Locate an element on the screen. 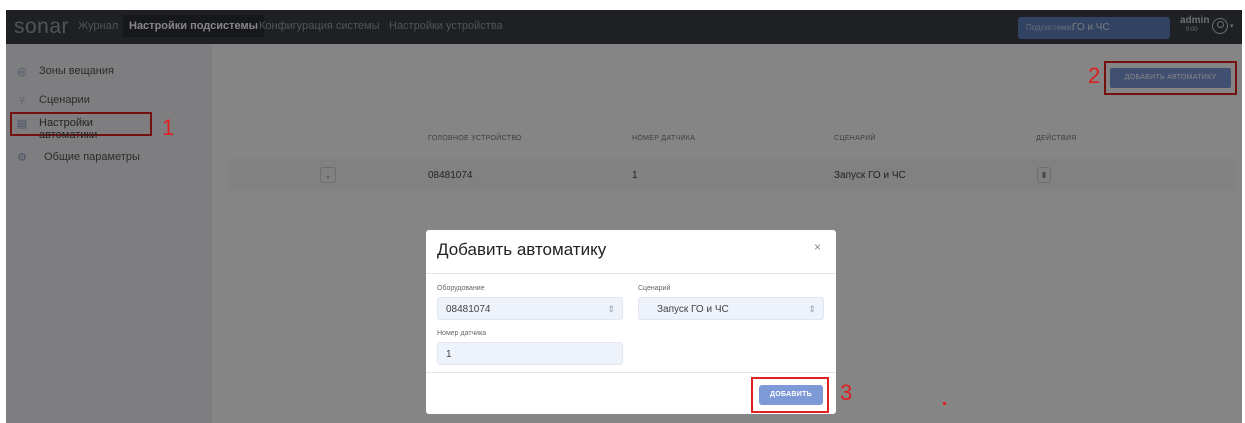 The height and width of the screenshot is (423, 1245). sensor-number-label: Номер датчика is located at coordinates (462, 333).